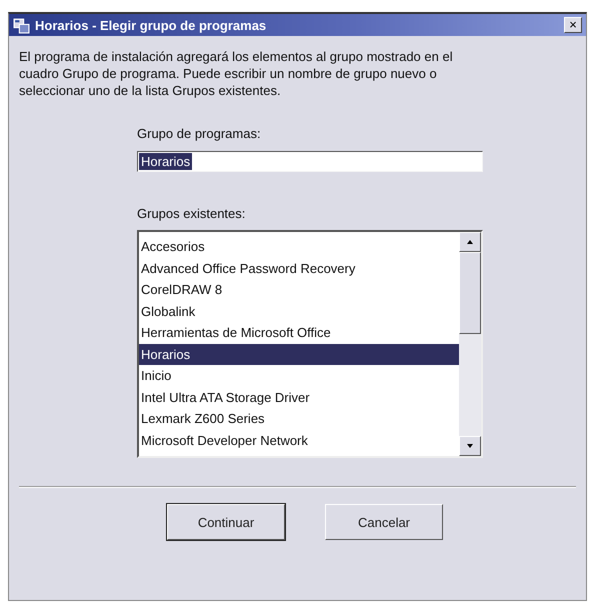 This screenshot has height=603, width=591. I want to click on list-item: CorelDRAW 8, so click(299, 289).